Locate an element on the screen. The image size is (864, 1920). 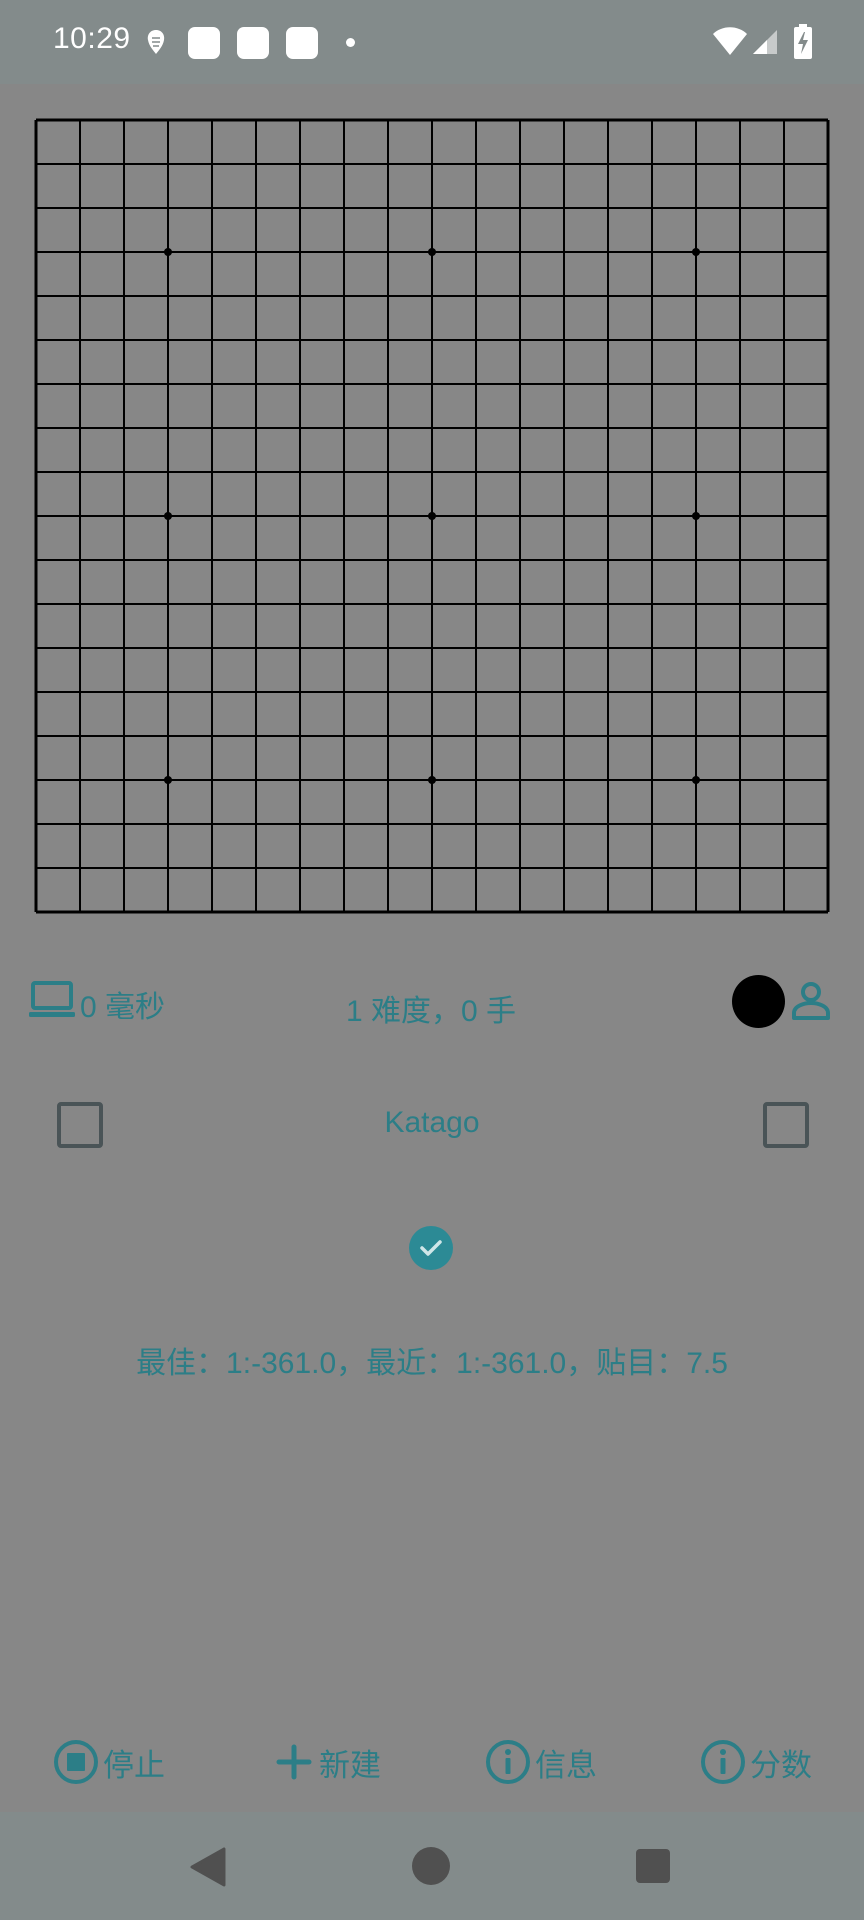
engine-time-label: 0 毫秒 is located at coordinates (123, 1007).